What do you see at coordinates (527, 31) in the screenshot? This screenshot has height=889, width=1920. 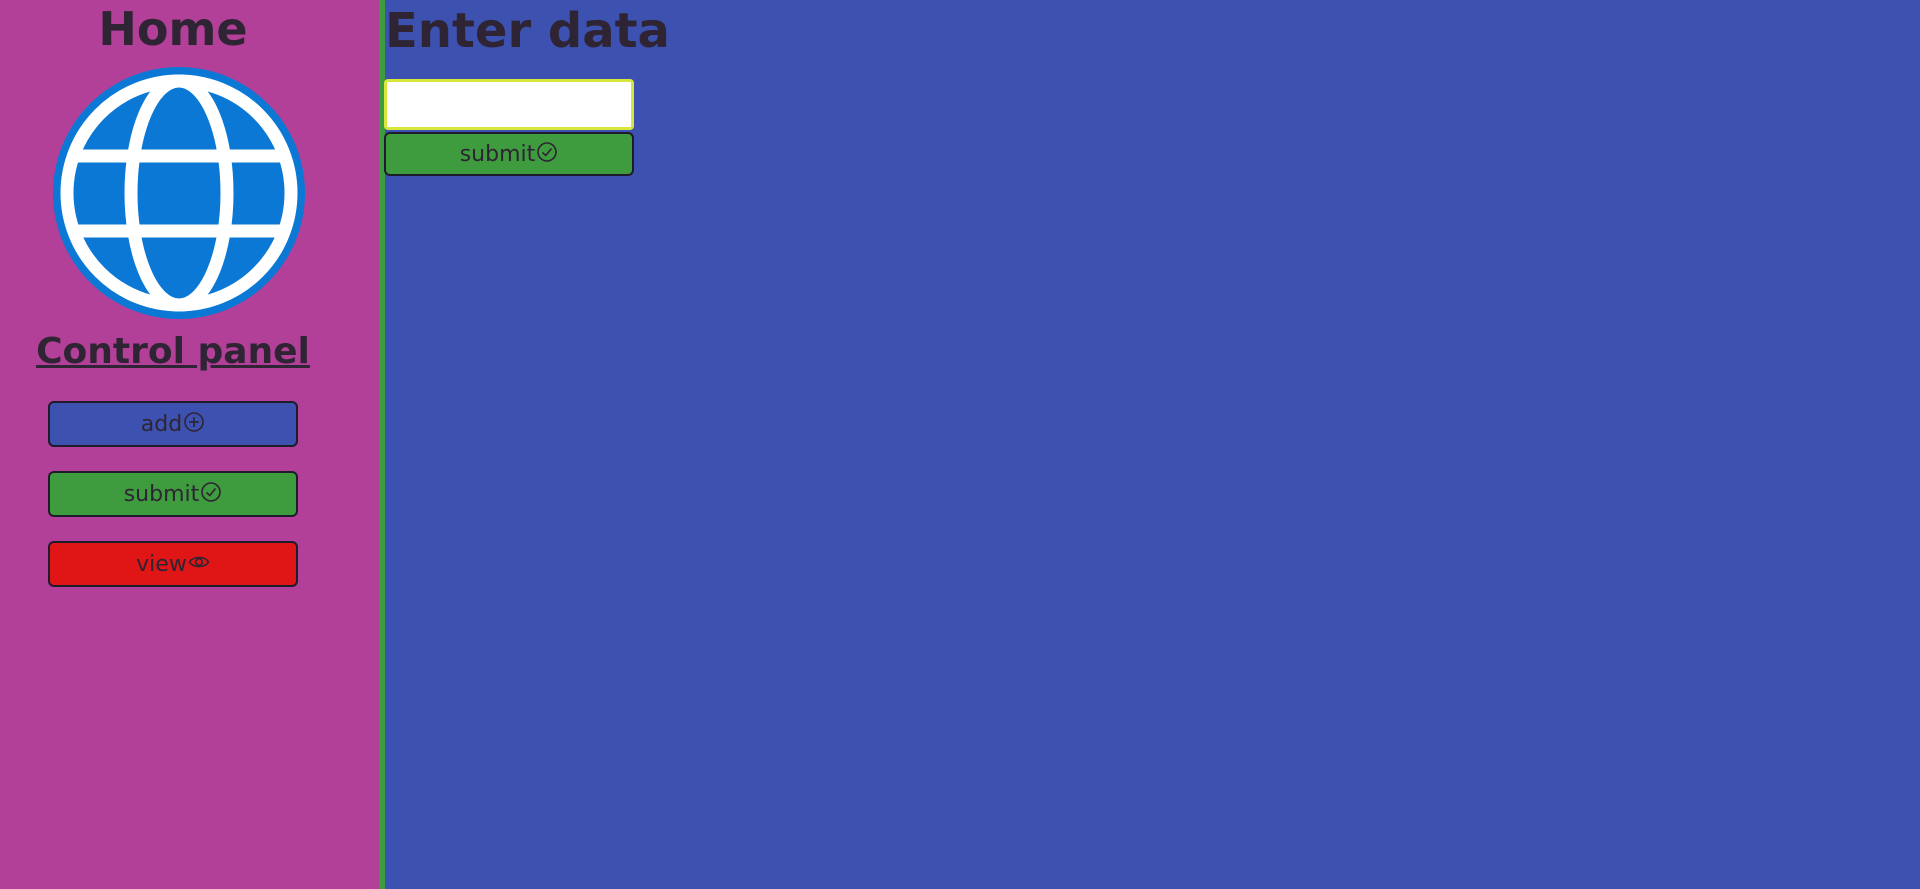 I see `page-title: Enter data` at bounding box center [527, 31].